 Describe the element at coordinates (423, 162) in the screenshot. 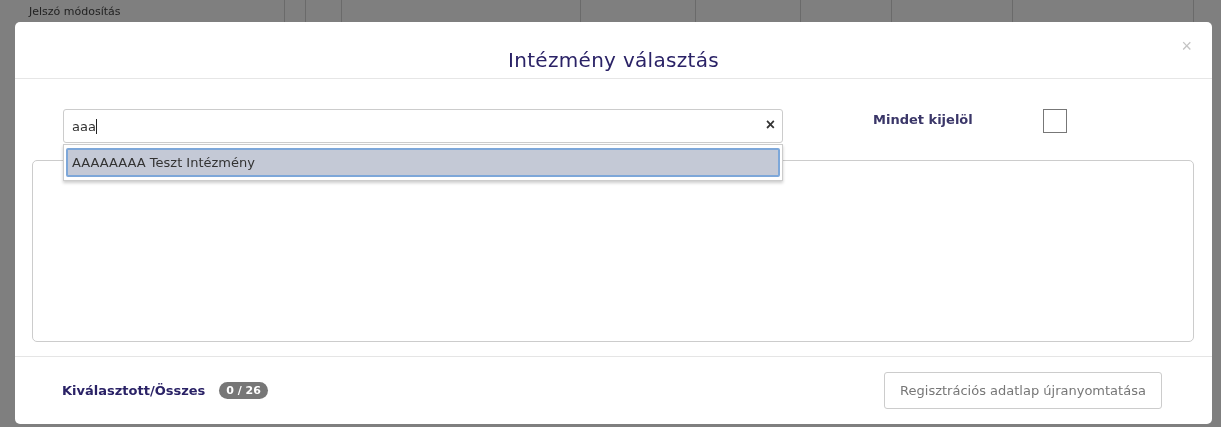

I see `suggestion-item: AAAAAAAA Teszt Intézmény` at that location.